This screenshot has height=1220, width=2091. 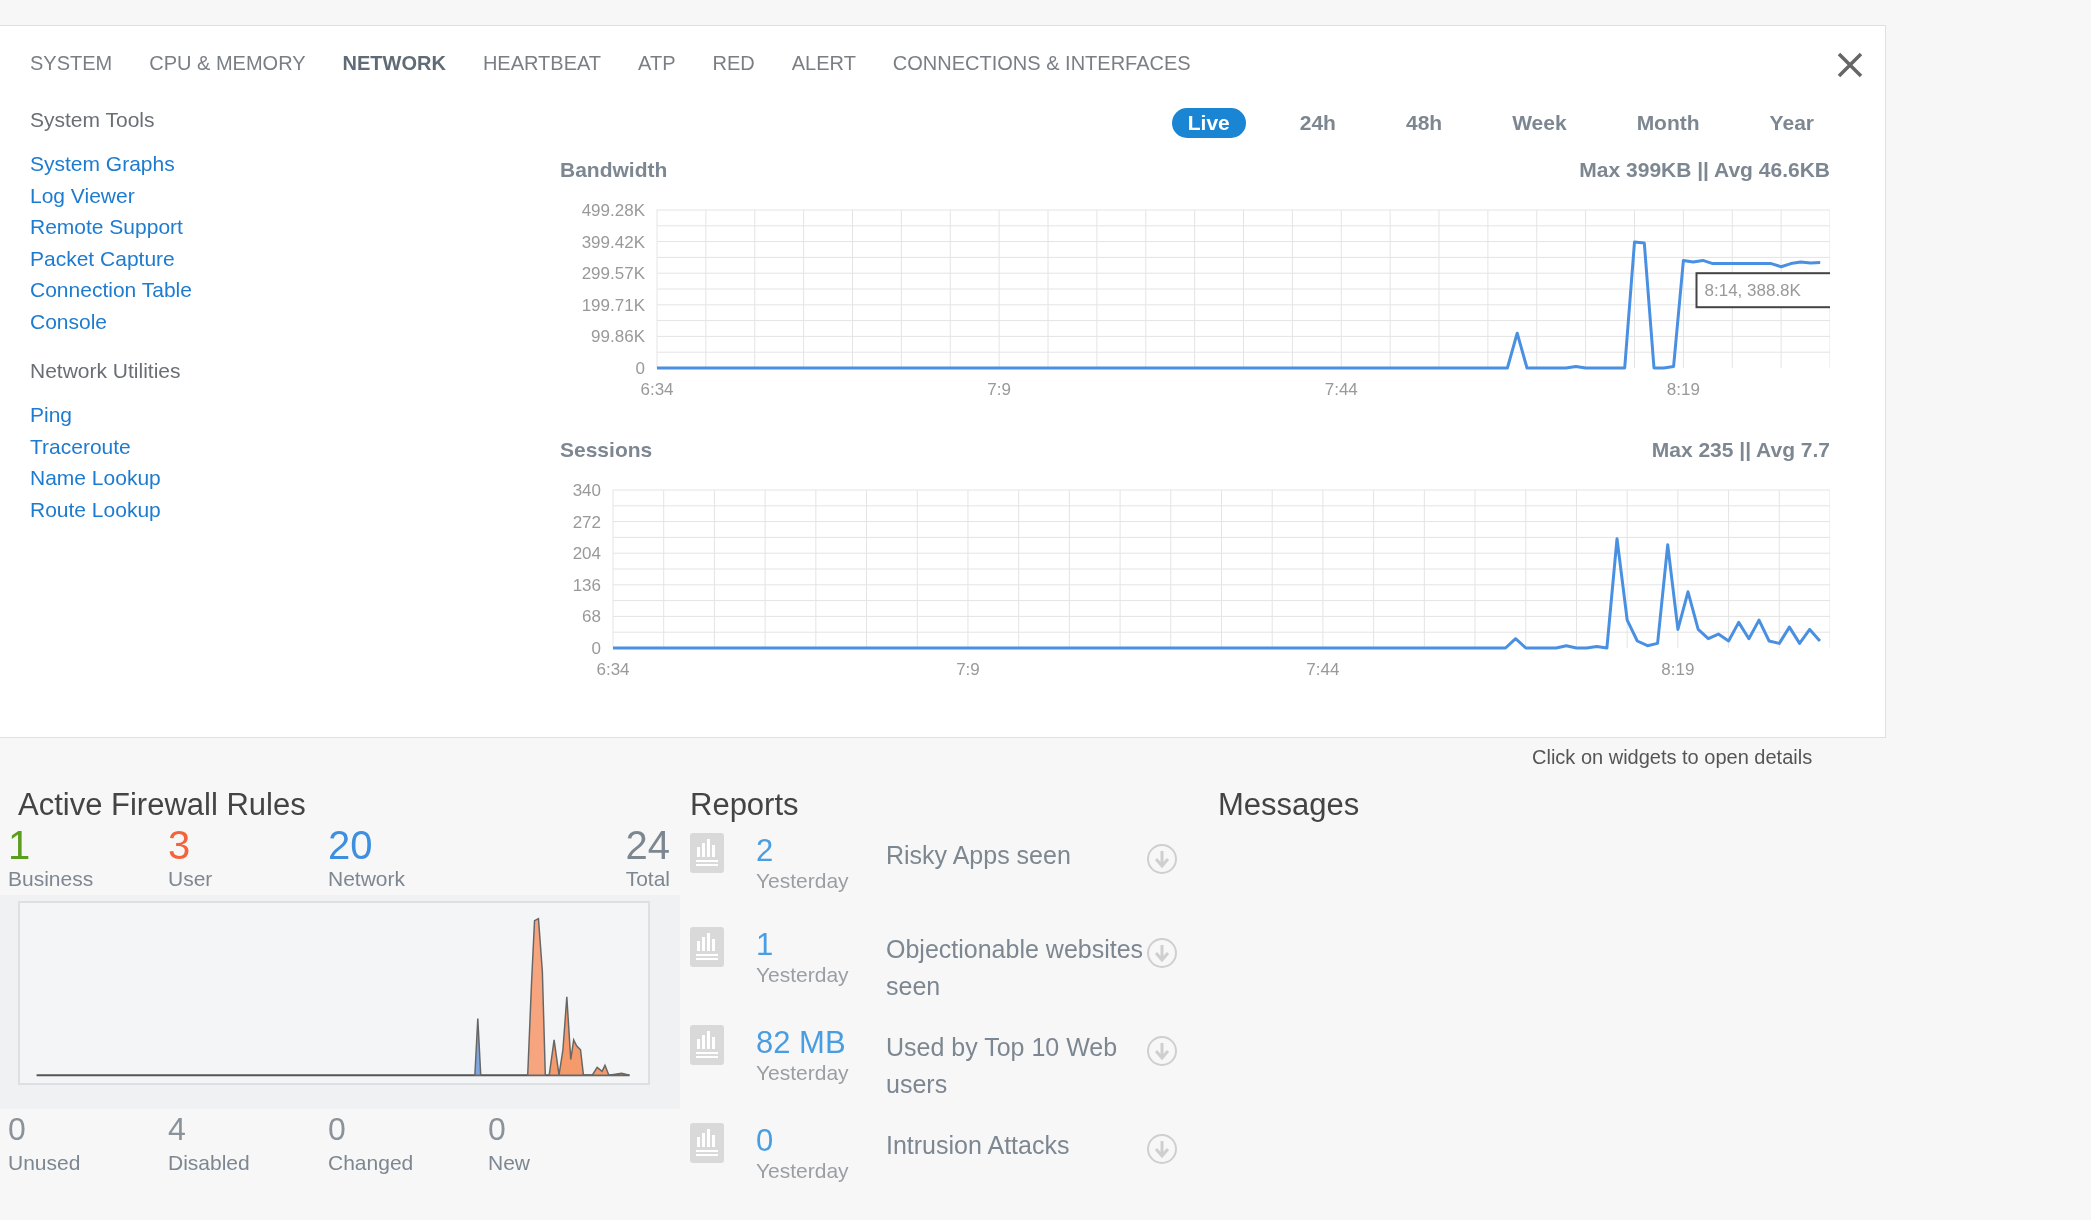 I want to click on stat-value: 24, so click(x=647, y=845).